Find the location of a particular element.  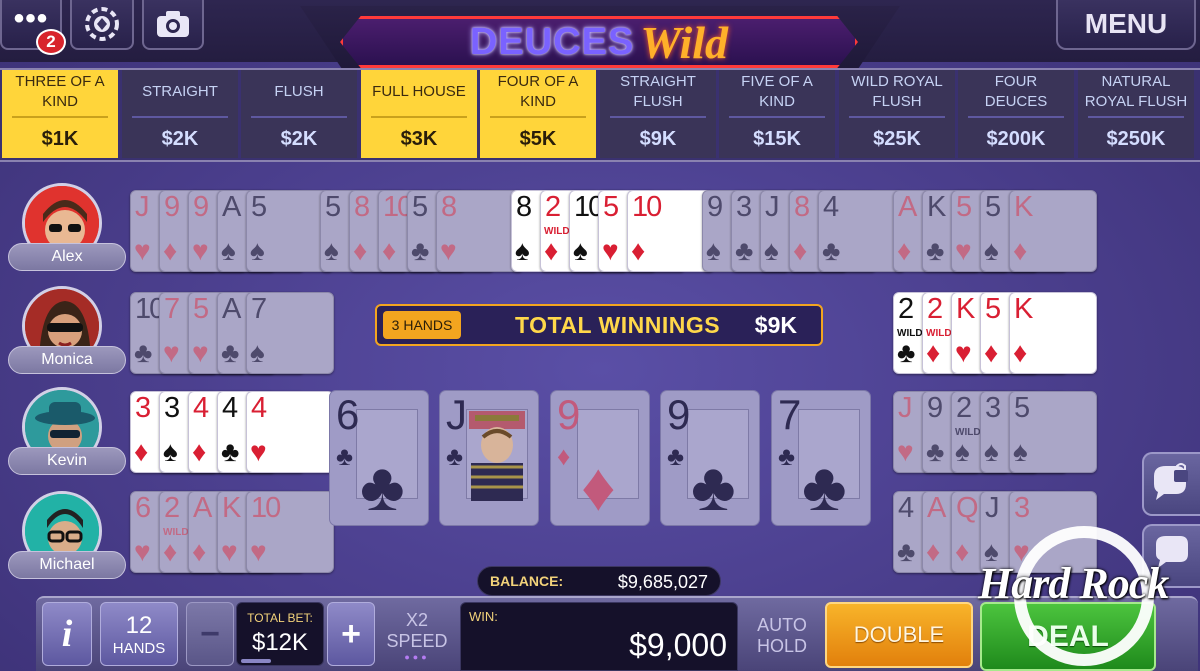

hands-selector-button: 12 HANDS is located at coordinates (139, 634).